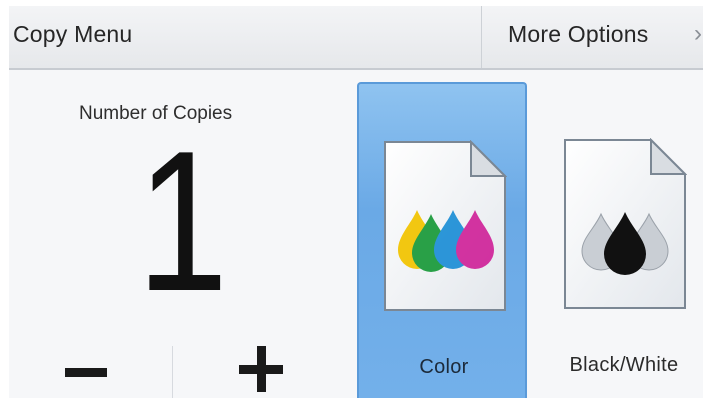 This screenshot has width=703, height=398. Describe the element at coordinates (86, 372) in the screenshot. I see `minus-icon` at that location.